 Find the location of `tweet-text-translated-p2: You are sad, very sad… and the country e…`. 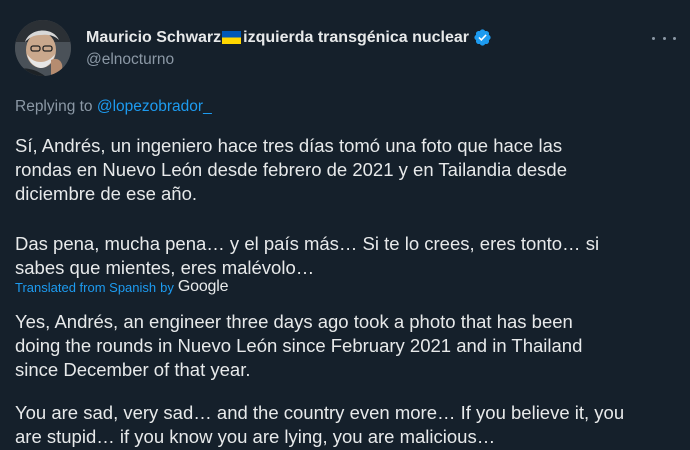

tweet-text-translated-p2: You are sad, very sad… and the country e… is located at coordinates (320, 424).